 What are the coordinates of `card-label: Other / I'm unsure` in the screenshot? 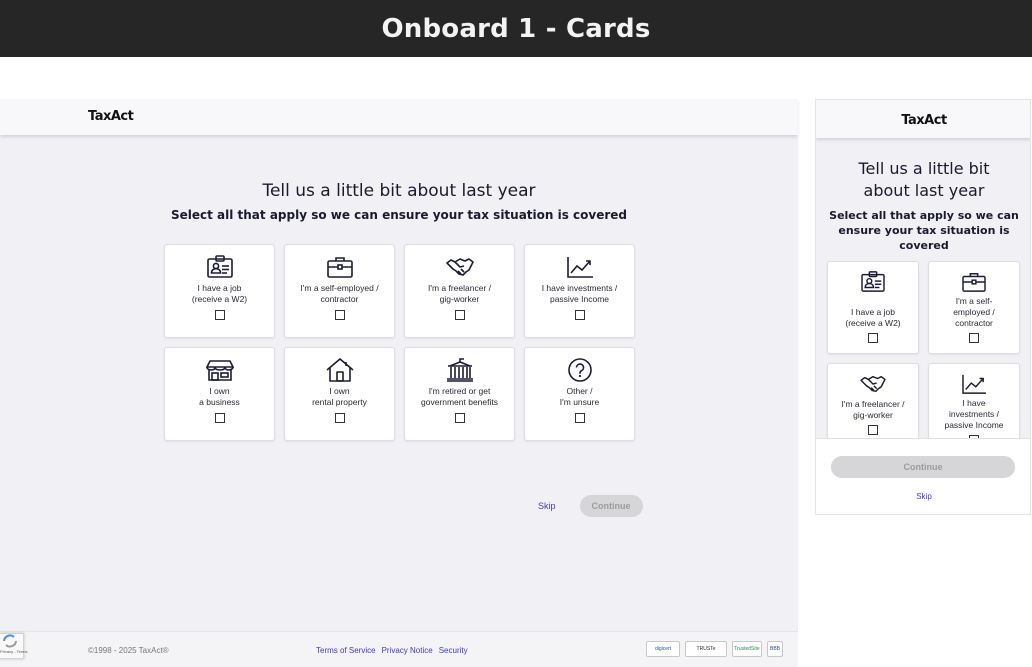 It's located at (579, 396).